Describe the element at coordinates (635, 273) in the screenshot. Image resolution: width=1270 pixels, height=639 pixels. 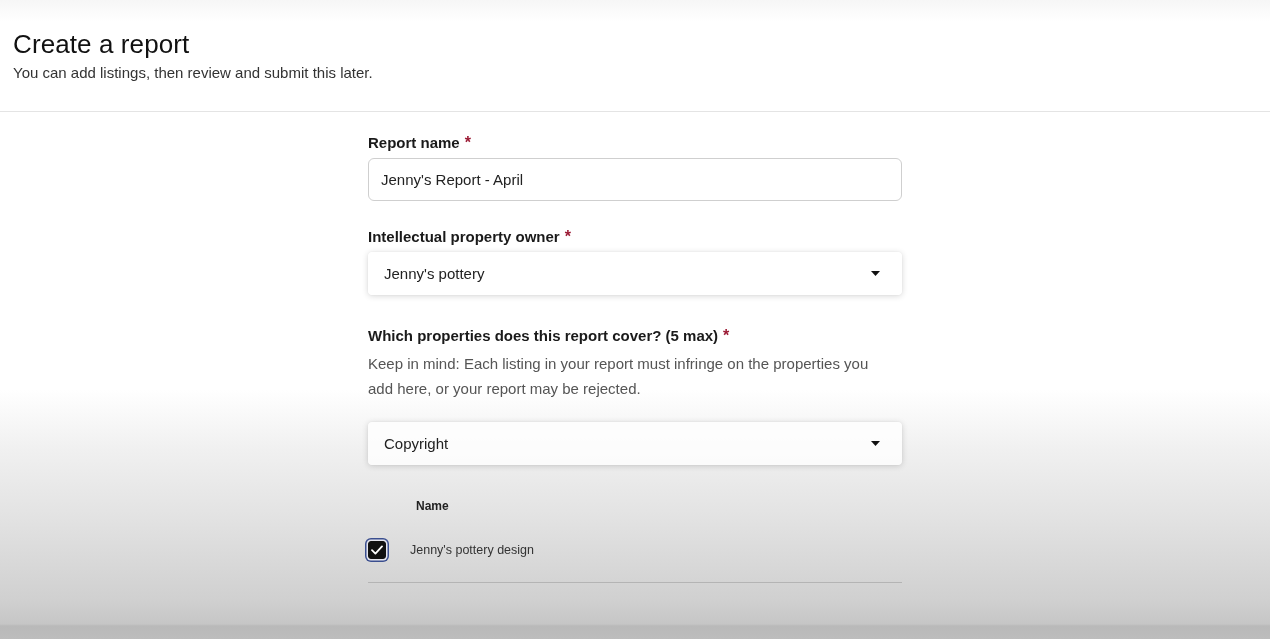
I see `dropdown: Jenny's pottery` at that location.